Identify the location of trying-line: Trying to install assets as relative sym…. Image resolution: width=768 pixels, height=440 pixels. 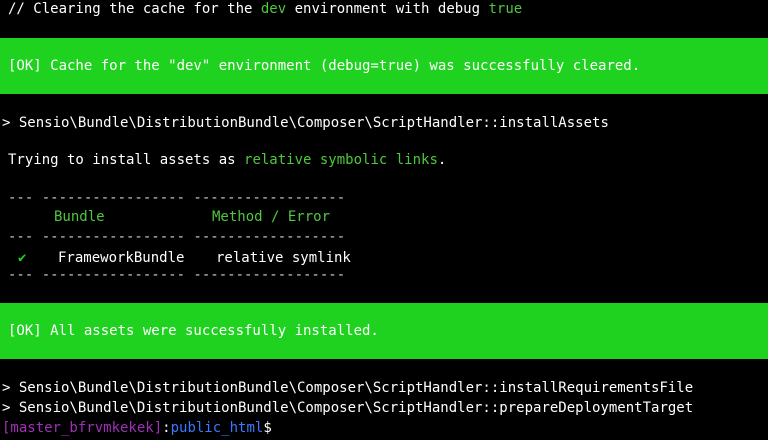
(227, 160).